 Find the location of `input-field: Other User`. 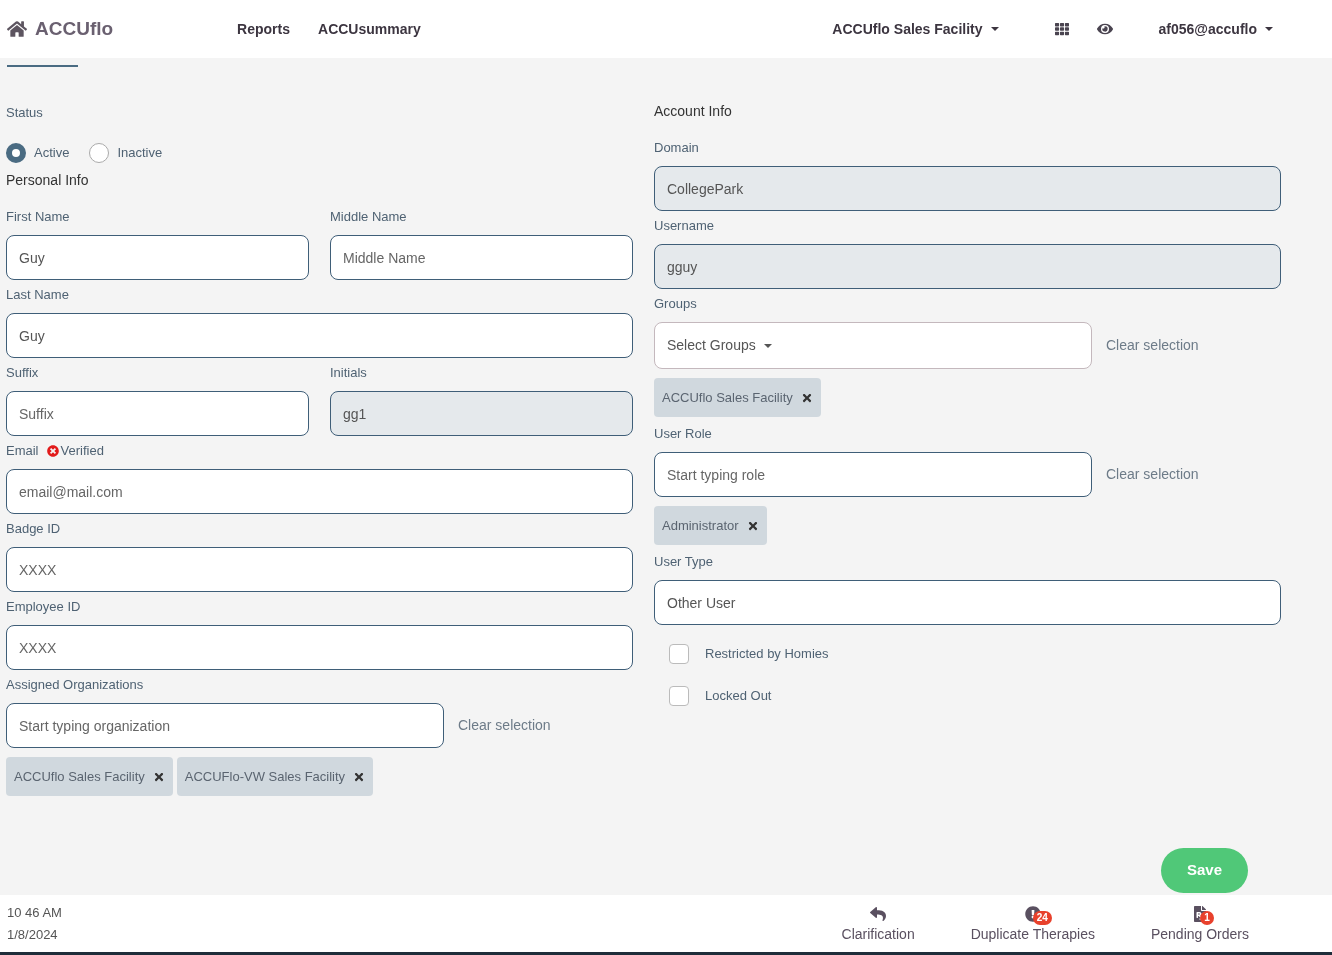

input-field: Other User is located at coordinates (967, 602).